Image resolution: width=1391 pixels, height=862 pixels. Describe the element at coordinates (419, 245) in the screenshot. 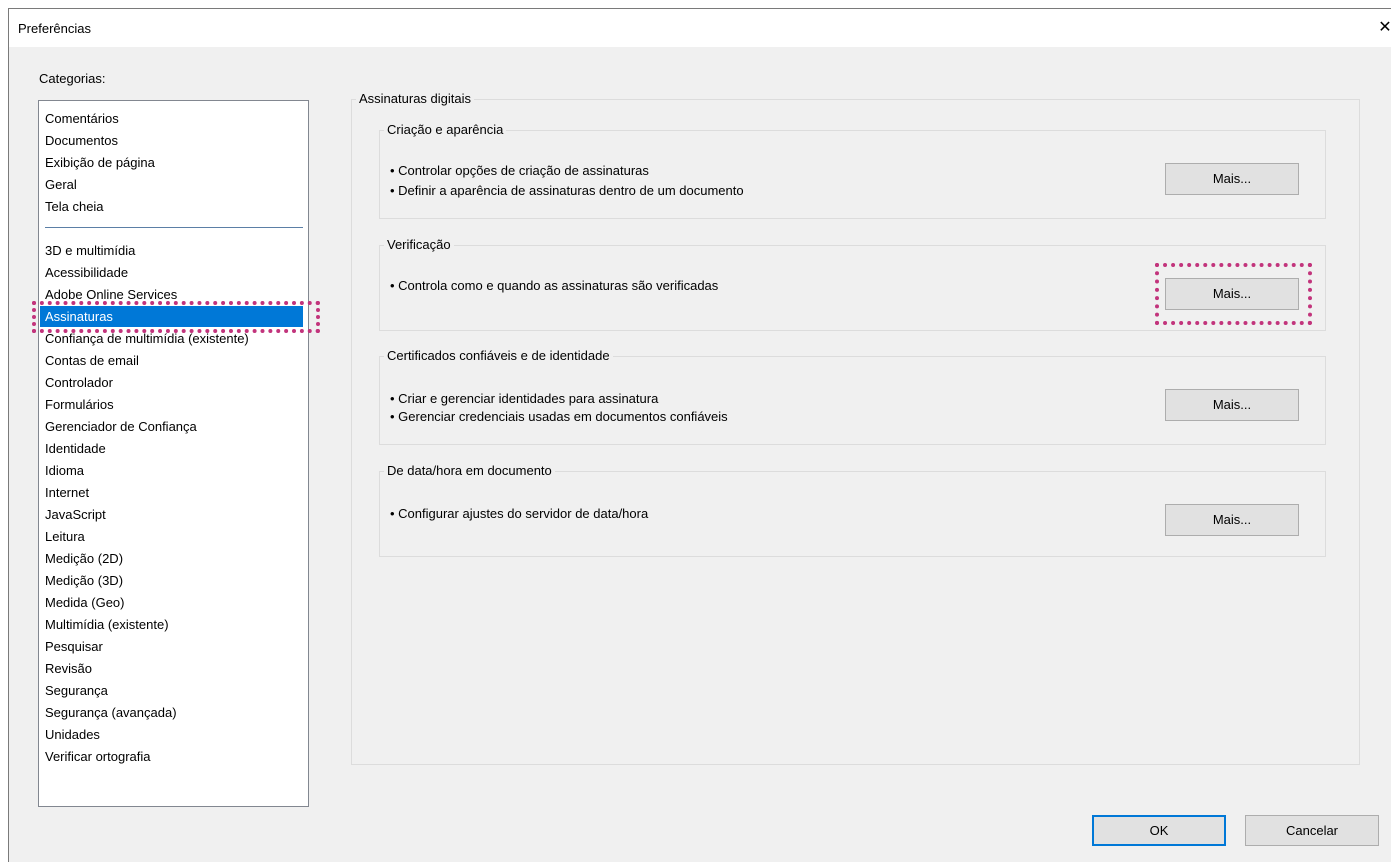

I see `verification-title: Verificação` at that location.